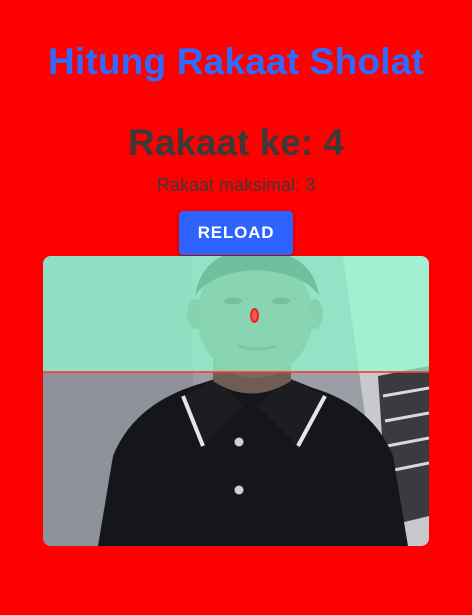 The height and width of the screenshot is (615, 472). Describe the element at coordinates (236, 372) in the screenshot. I see `threshold-line` at that location.